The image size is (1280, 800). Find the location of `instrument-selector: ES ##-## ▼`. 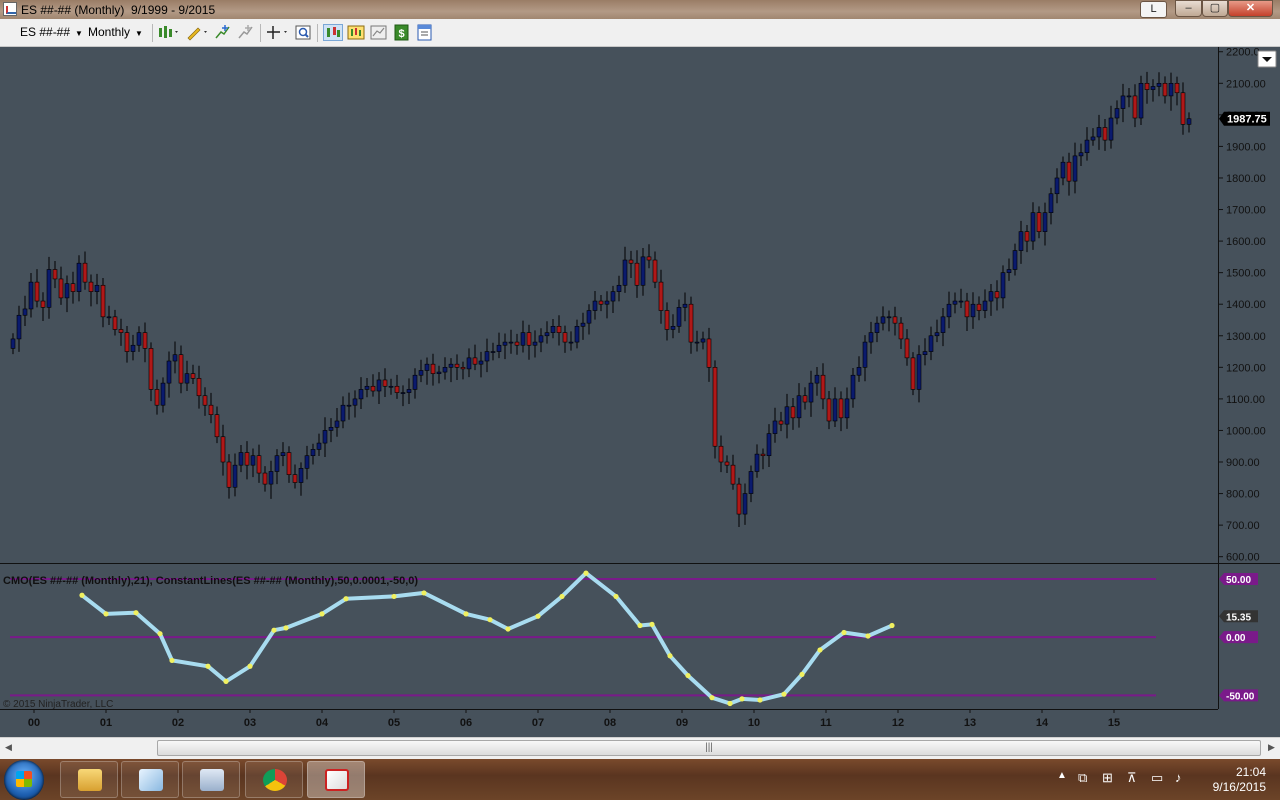

instrument-selector: ES ##-## ▼ is located at coordinates (51, 32).